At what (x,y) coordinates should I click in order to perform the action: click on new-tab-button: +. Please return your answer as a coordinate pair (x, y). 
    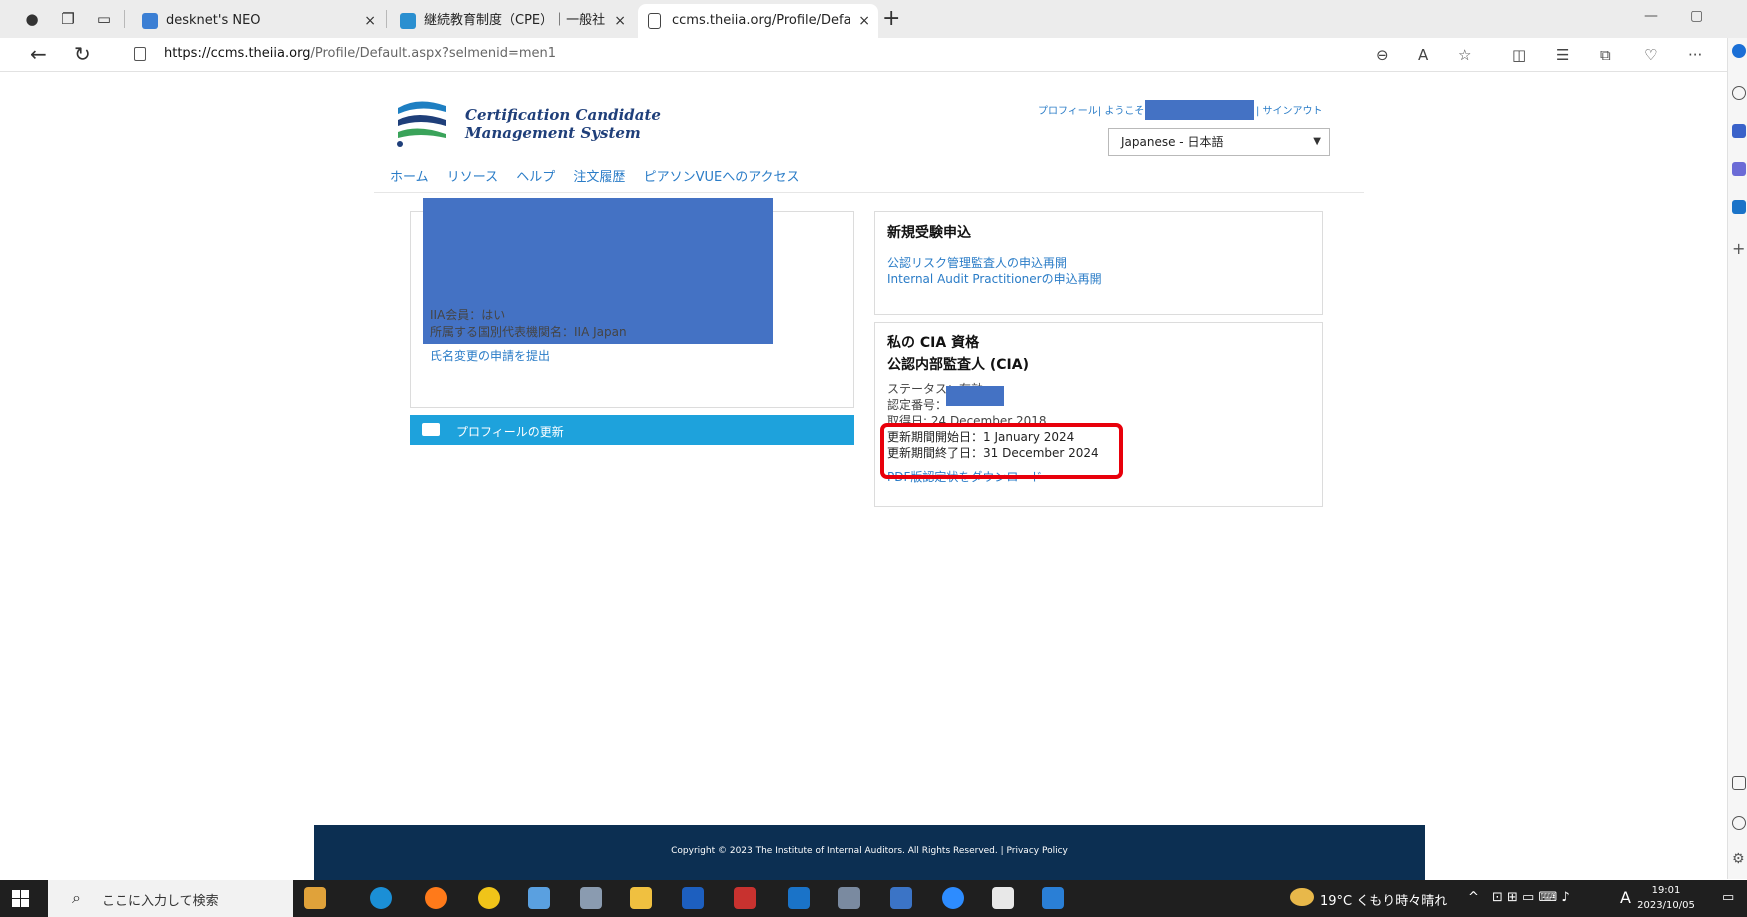
    Looking at the image, I should click on (891, 19).